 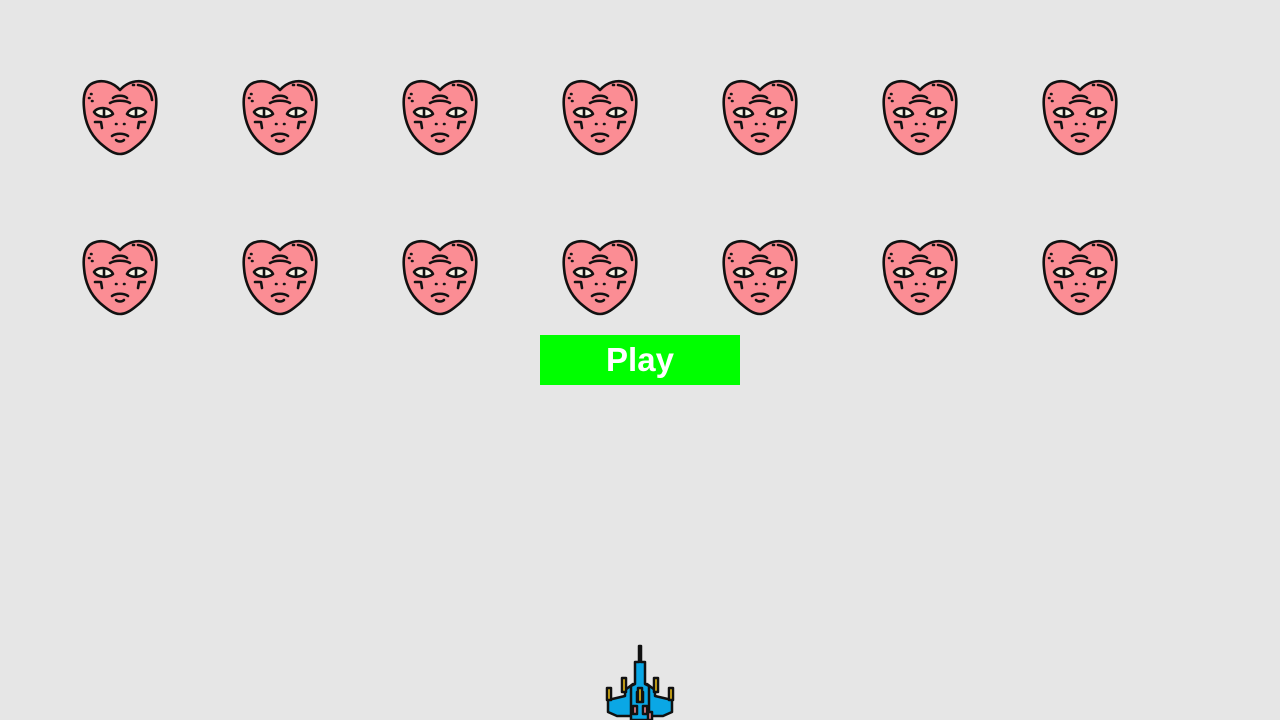 I want to click on play-button: Play, so click(x=640, y=360).